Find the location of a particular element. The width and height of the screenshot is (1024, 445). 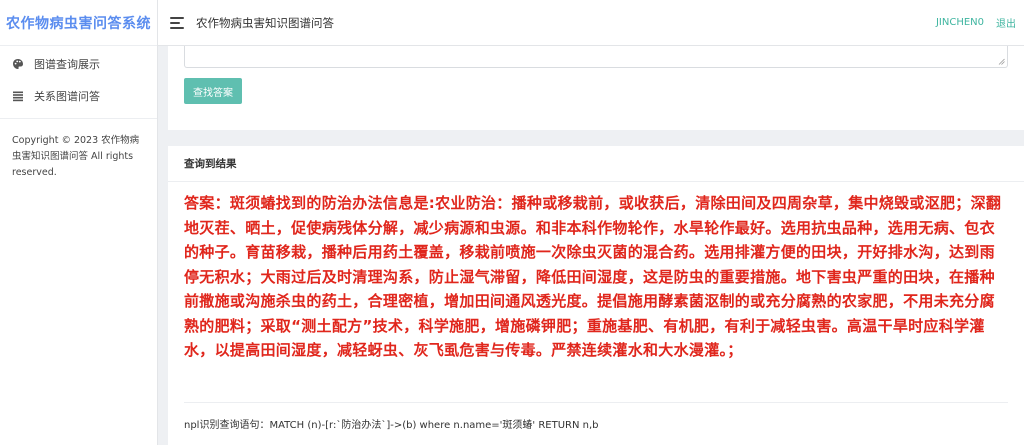

sidebar-nav: 图谱查询展示 关系图谱问答 is located at coordinates (78, 82).